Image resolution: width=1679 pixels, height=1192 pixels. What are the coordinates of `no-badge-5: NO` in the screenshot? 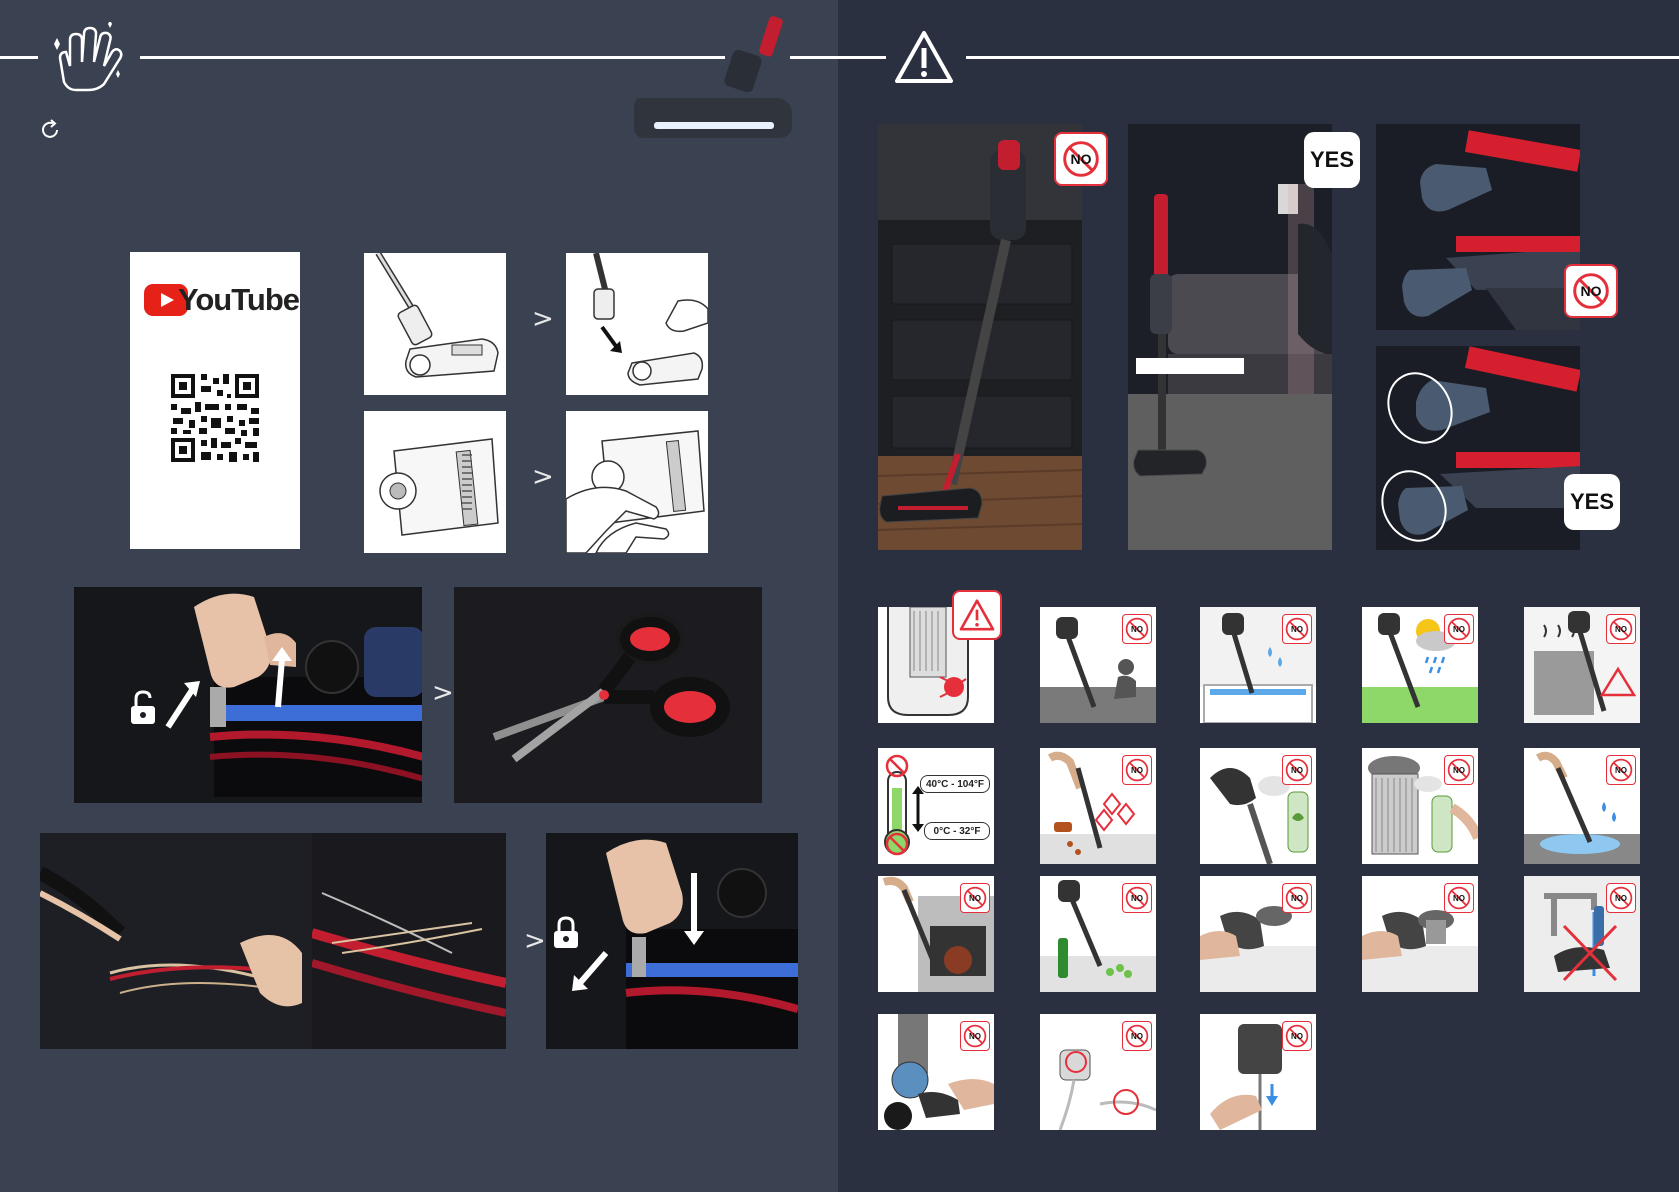 It's located at (1459, 629).